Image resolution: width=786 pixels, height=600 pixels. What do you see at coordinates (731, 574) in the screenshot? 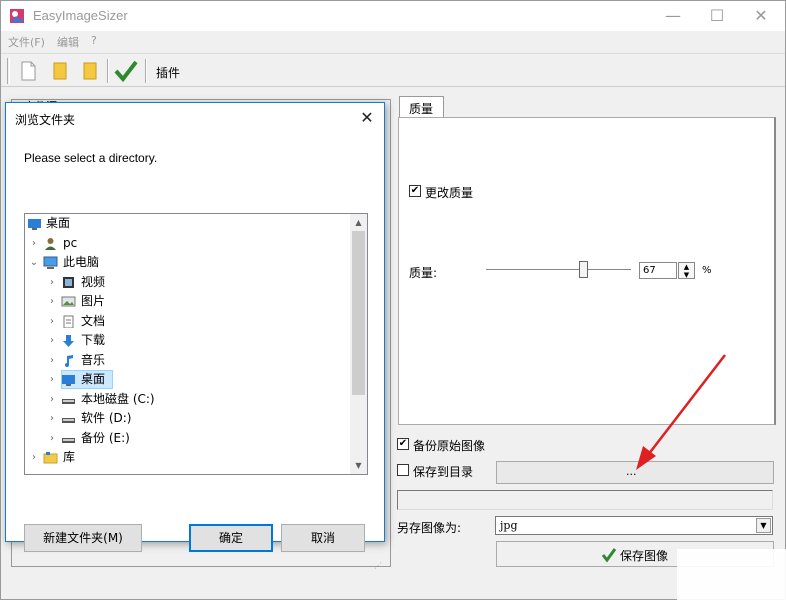
I see `corner-overlay` at bounding box center [731, 574].